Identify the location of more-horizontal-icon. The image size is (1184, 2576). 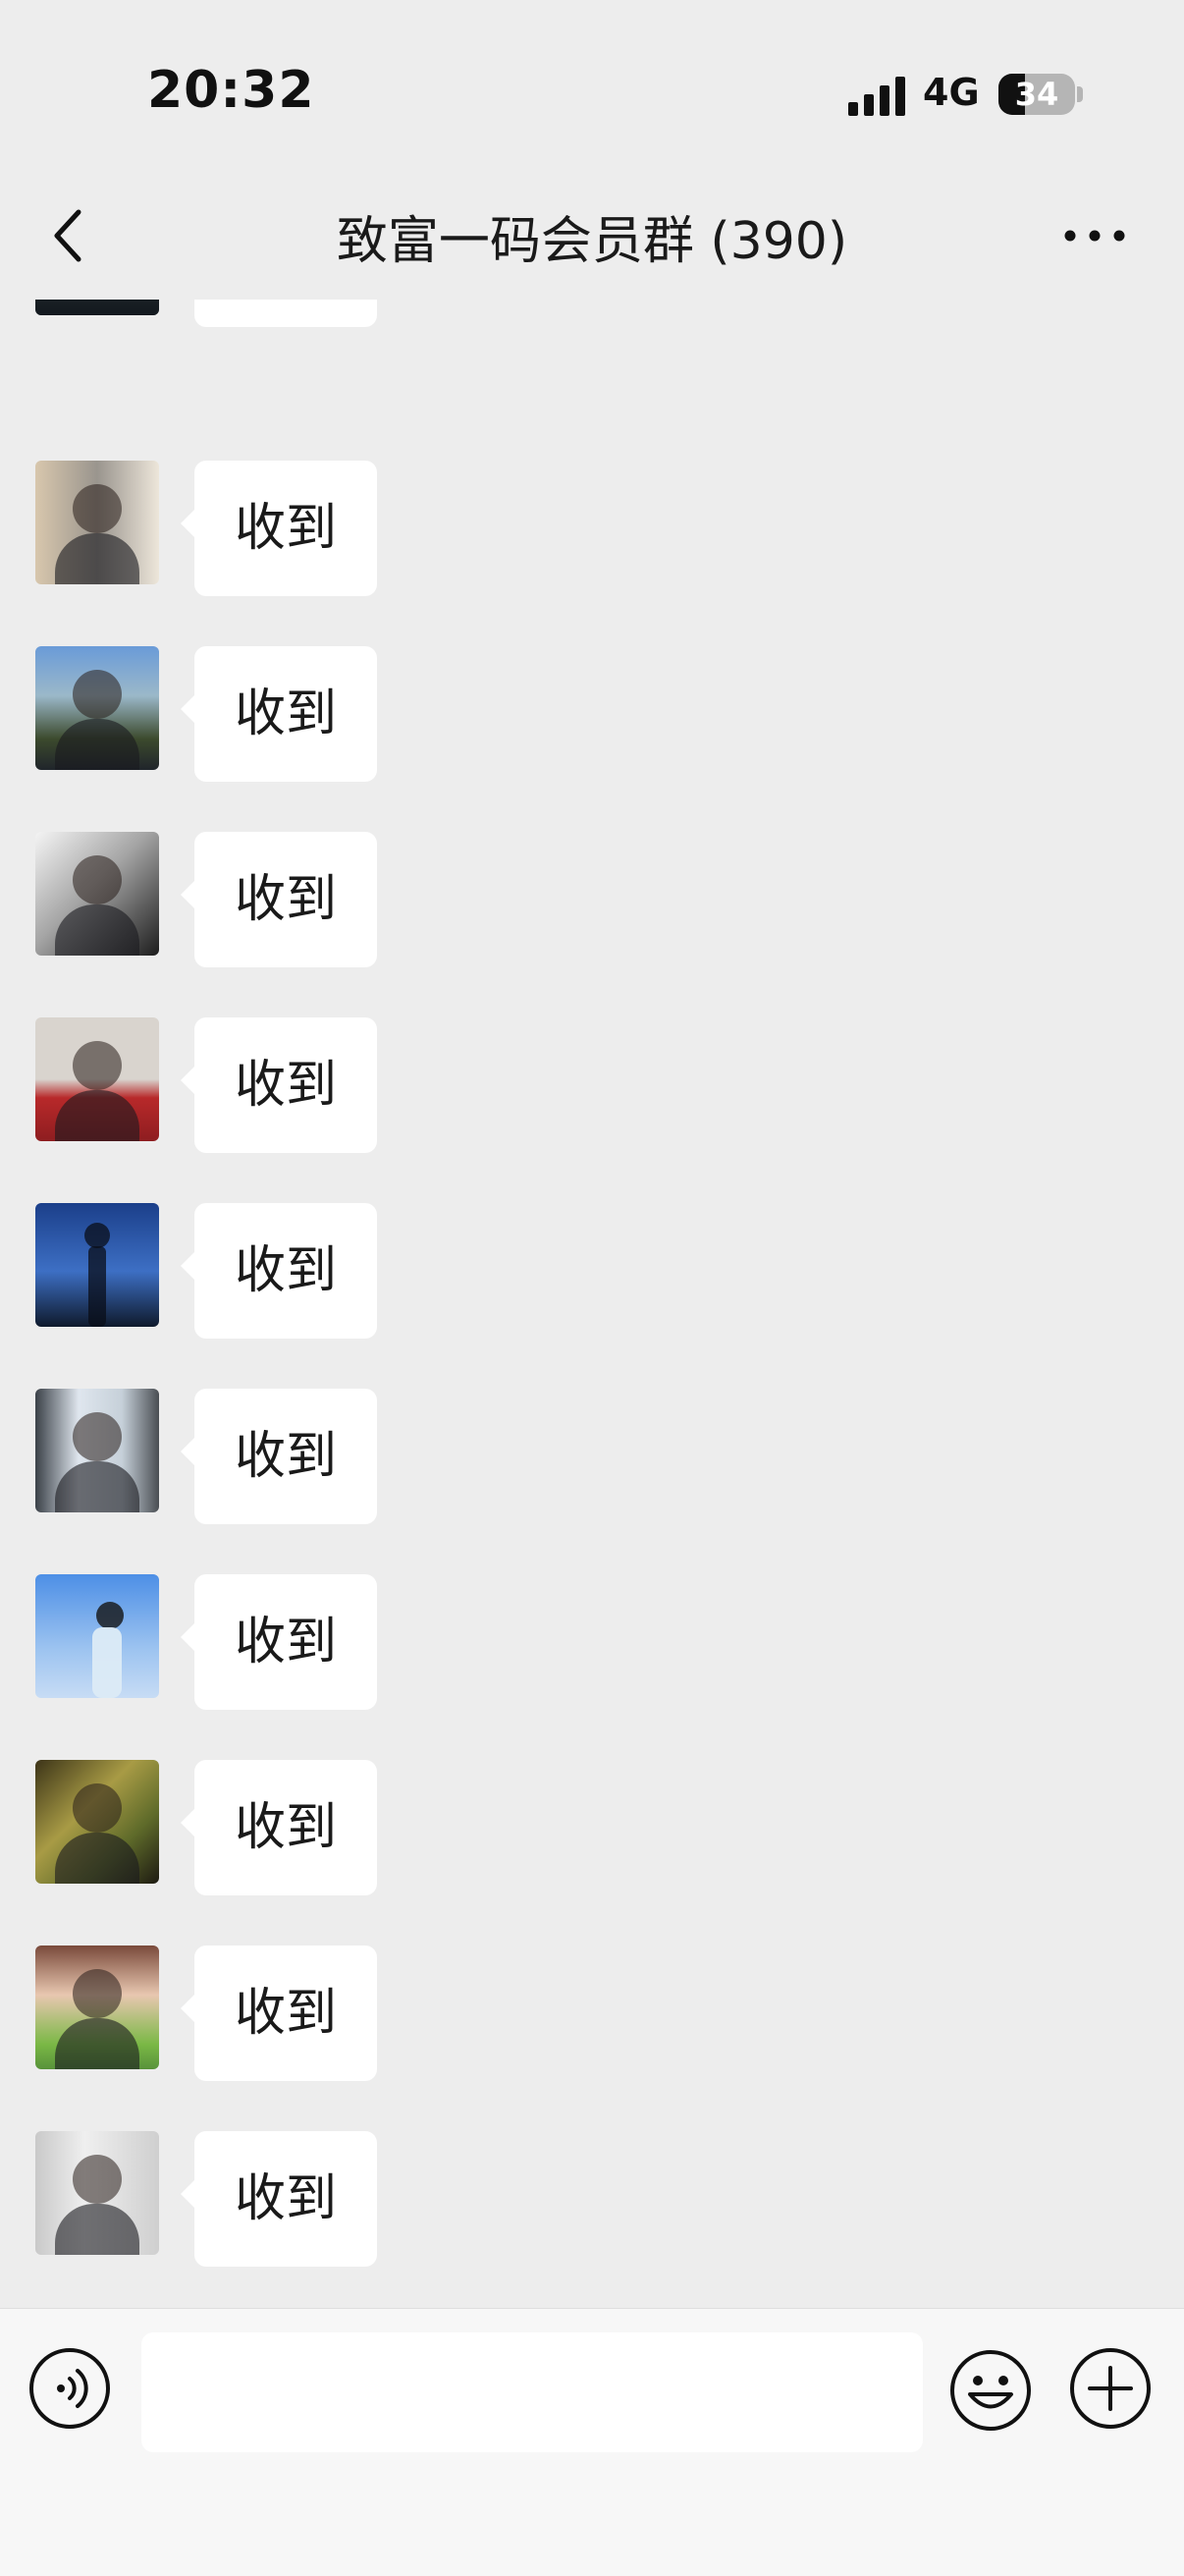
(1094, 236).